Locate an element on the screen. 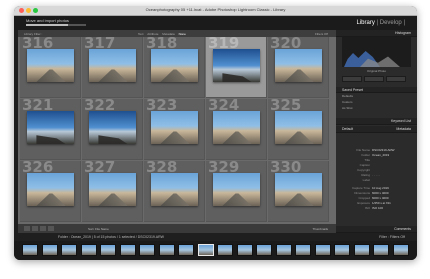 The width and height of the screenshot is (430, 279). filmstrip is located at coordinates (215, 250).